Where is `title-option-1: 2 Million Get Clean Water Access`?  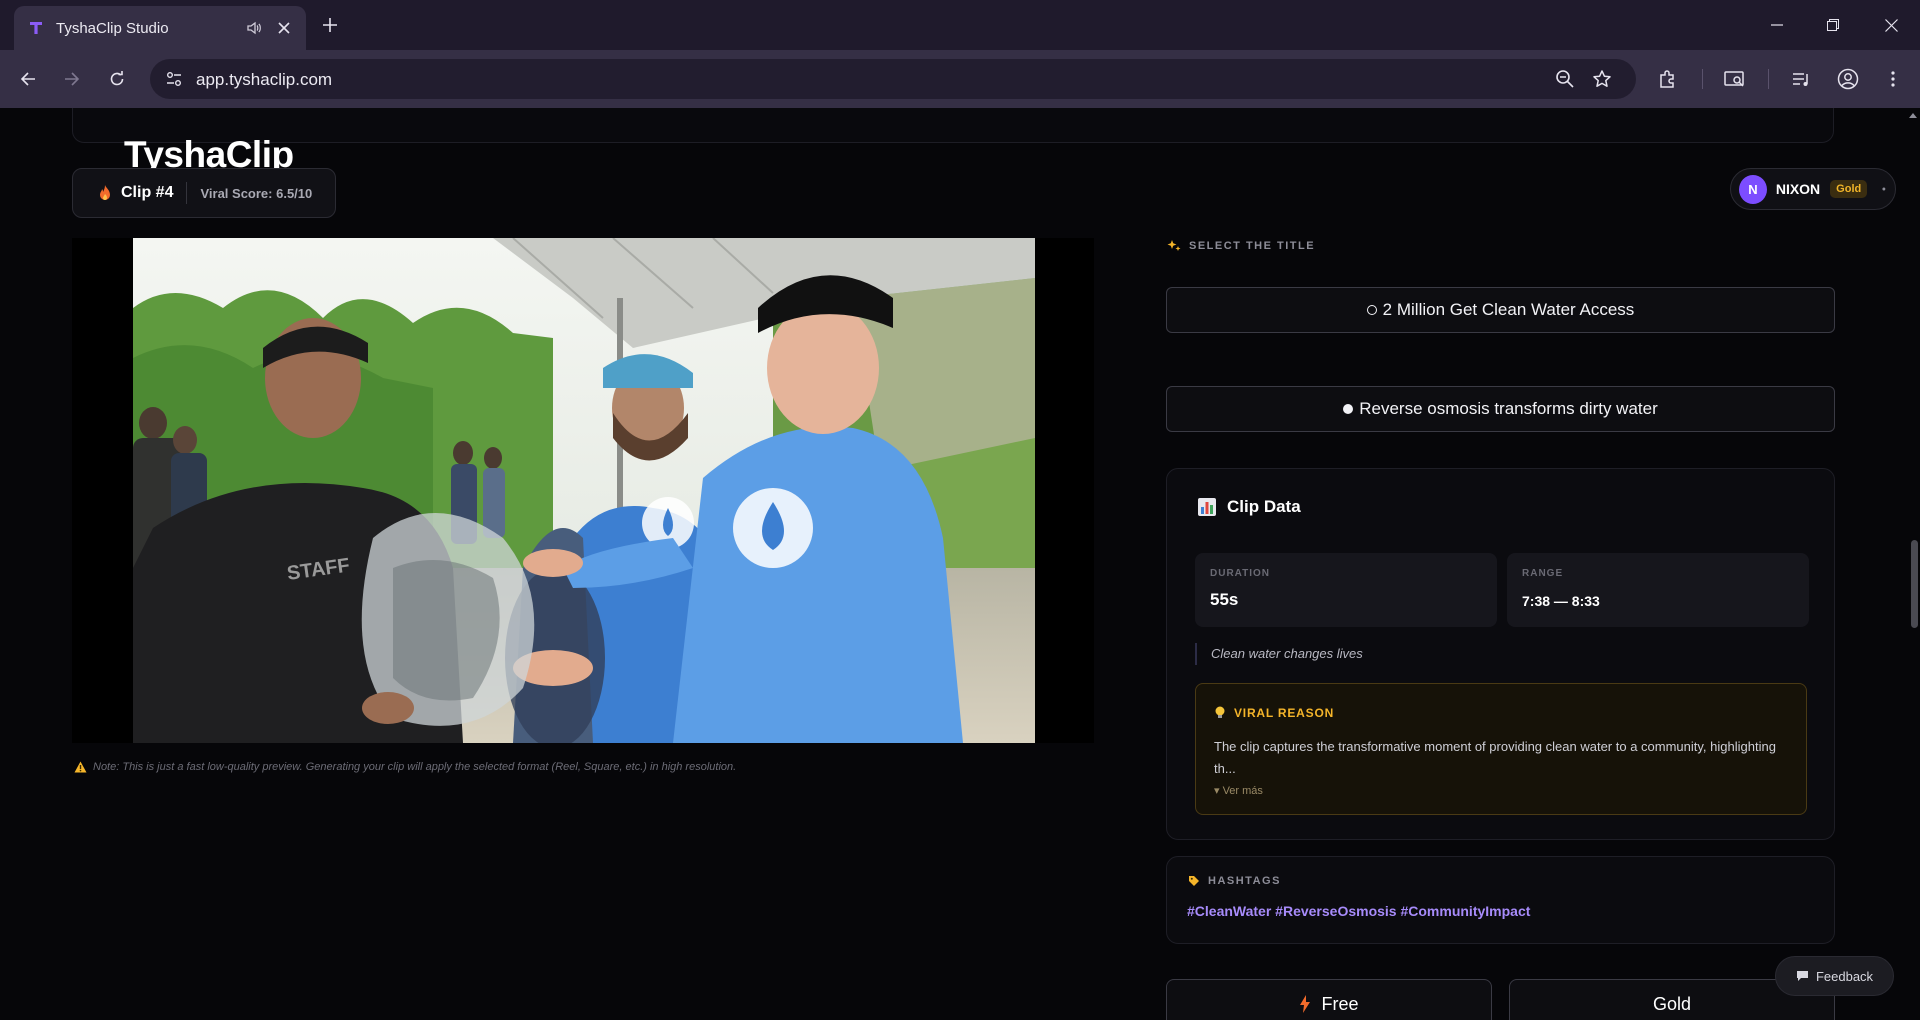
title-option-1: 2 Million Get Clean Water Access is located at coordinates (1500, 310).